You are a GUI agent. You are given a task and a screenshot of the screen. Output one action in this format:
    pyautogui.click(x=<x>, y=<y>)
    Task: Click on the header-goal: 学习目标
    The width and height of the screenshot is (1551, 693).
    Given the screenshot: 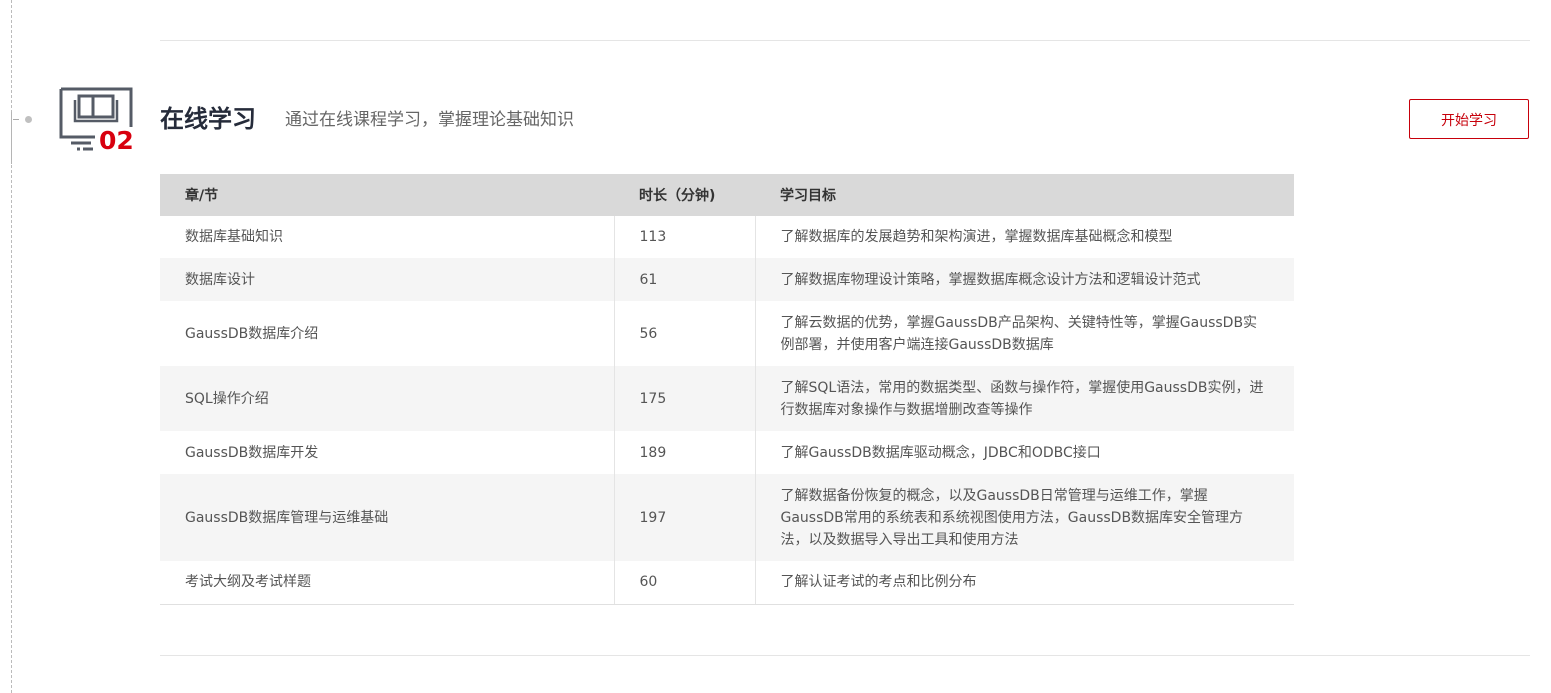 What is the action you would take?
    pyautogui.click(x=1024, y=195)
    